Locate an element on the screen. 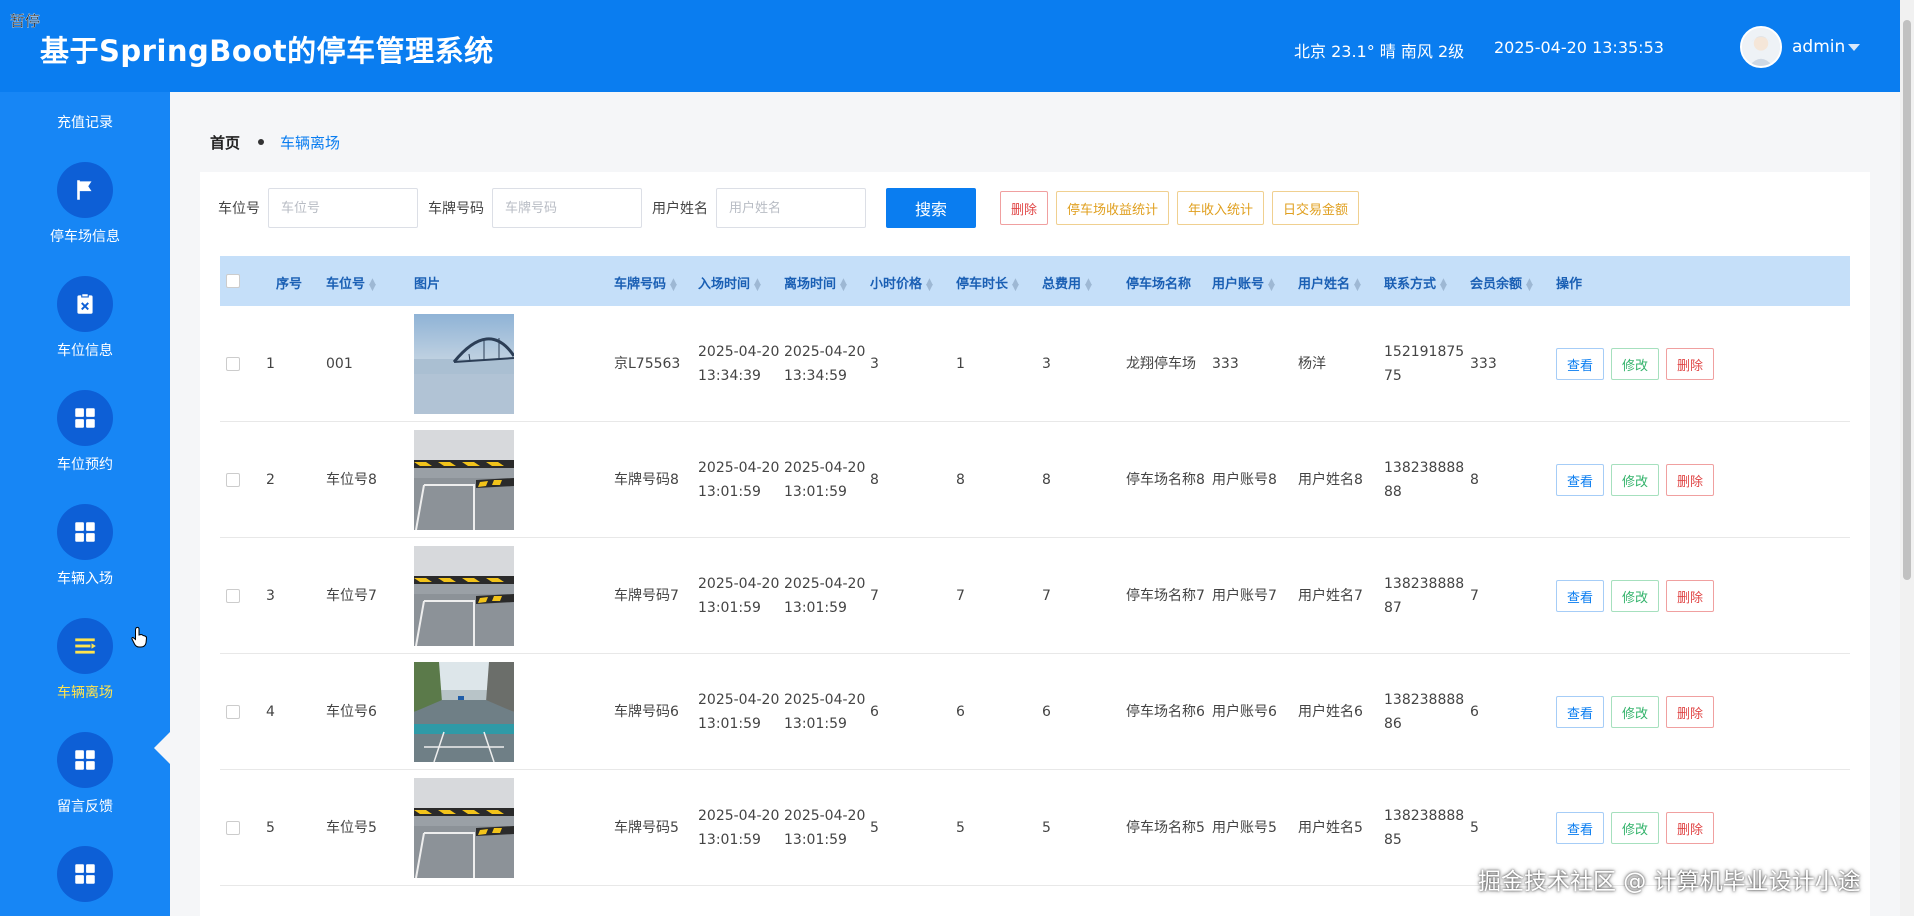 The image size is (1914, 916). breadcrumb-home: 首页 is located at coordinates (225, 143).